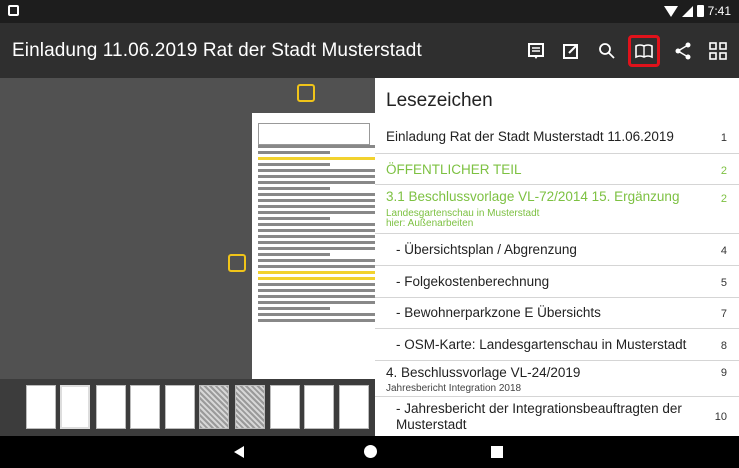 This screenshot has height=468, width=739. What do you see at coordinates (369, 11) in the screenshot?
I see `status-bar: 7:41` at bounding box center [369, 11].